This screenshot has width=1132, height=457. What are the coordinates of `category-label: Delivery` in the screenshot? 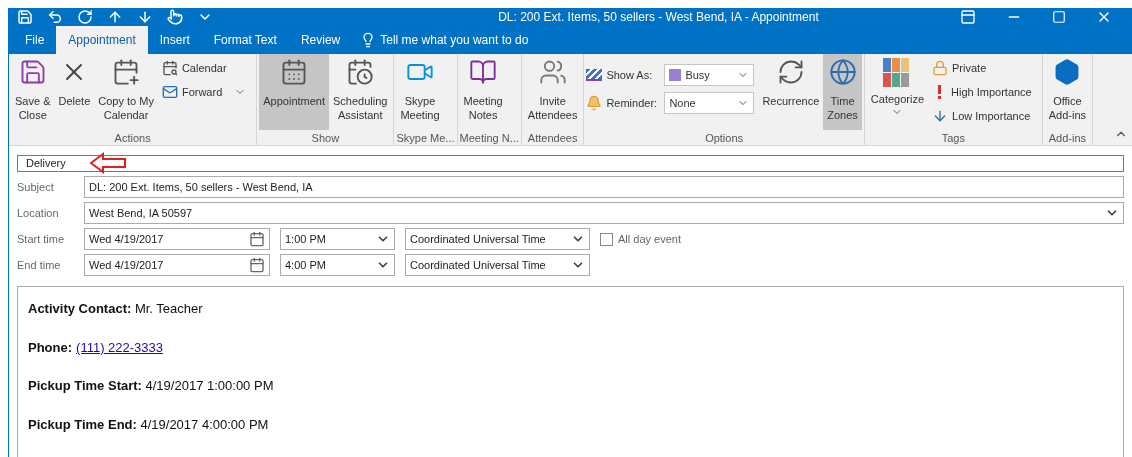 It's located at (46, 164).